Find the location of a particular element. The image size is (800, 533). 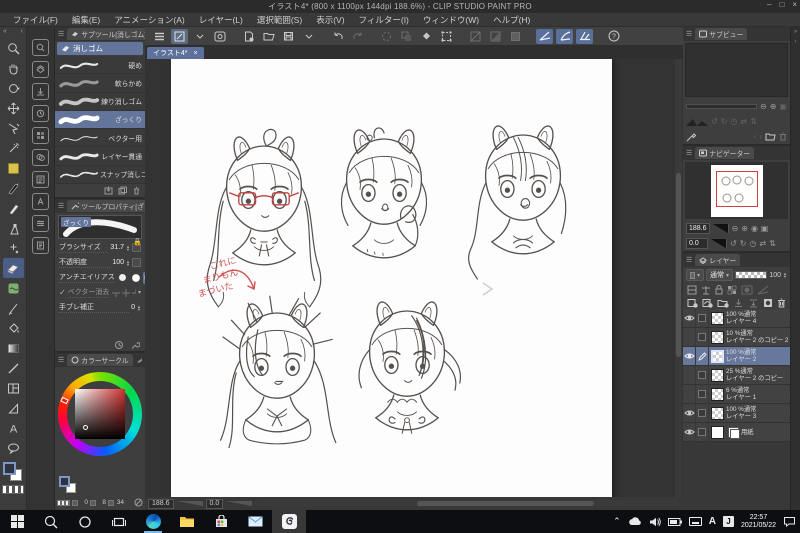

duplicate-subtool-icon is located at coordinates (122, 190).